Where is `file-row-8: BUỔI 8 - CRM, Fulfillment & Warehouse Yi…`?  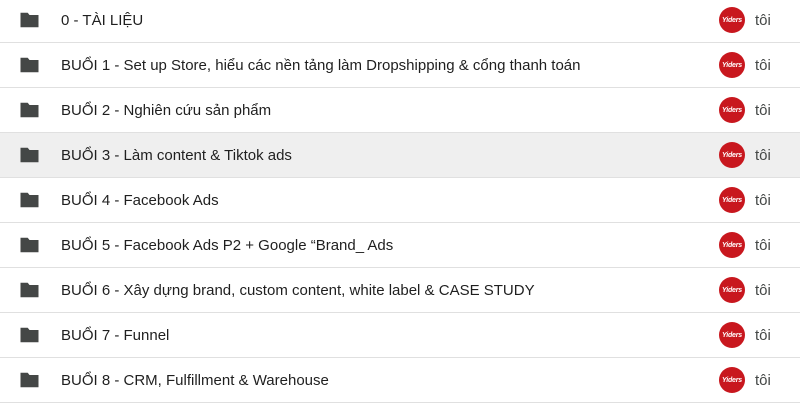 file-row-8: BUỔI 8 - CRM, Fulfillment & Warehouse Yi… is located at coordinates (400, 380).